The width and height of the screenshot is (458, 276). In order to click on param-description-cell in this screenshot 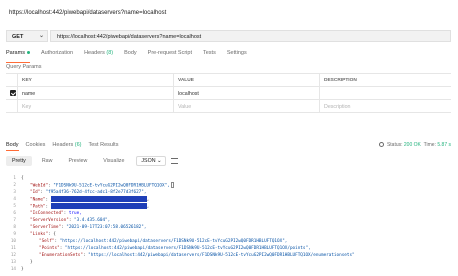, I will do `click(385, 93)`.